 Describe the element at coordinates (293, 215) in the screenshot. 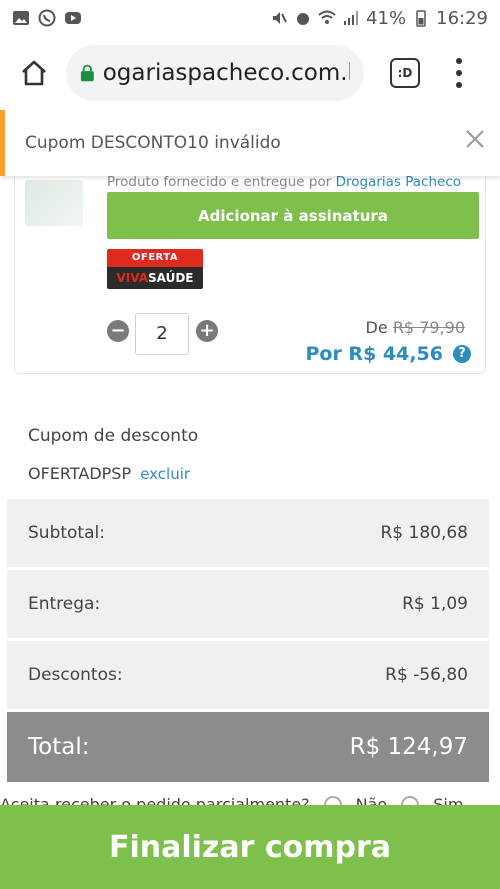

I see `add-subscription-button: Adicionar à assinatura` at that location.